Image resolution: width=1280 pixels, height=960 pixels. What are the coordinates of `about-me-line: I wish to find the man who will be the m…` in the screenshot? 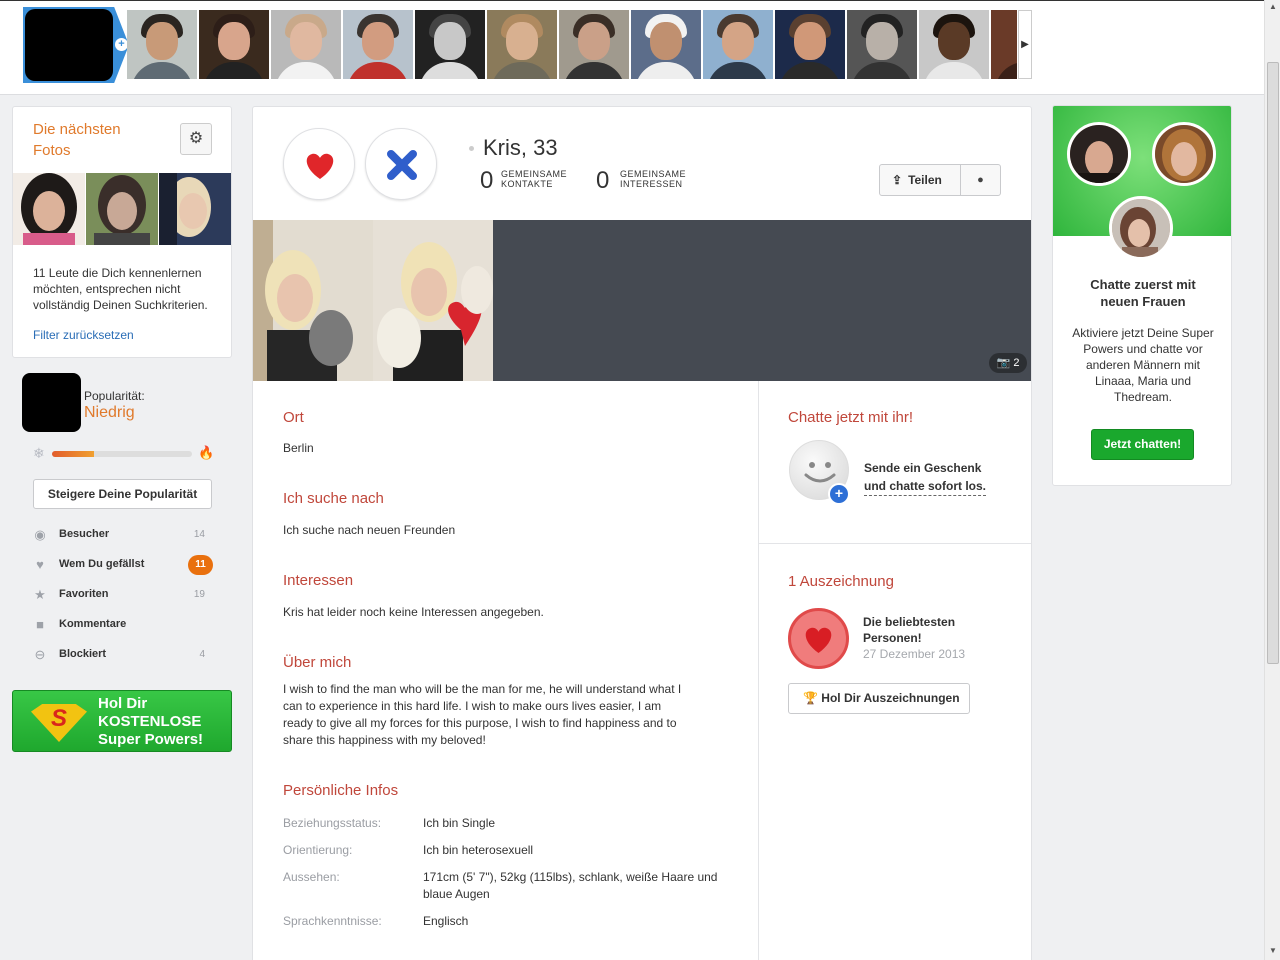 It's located at (482, 689).